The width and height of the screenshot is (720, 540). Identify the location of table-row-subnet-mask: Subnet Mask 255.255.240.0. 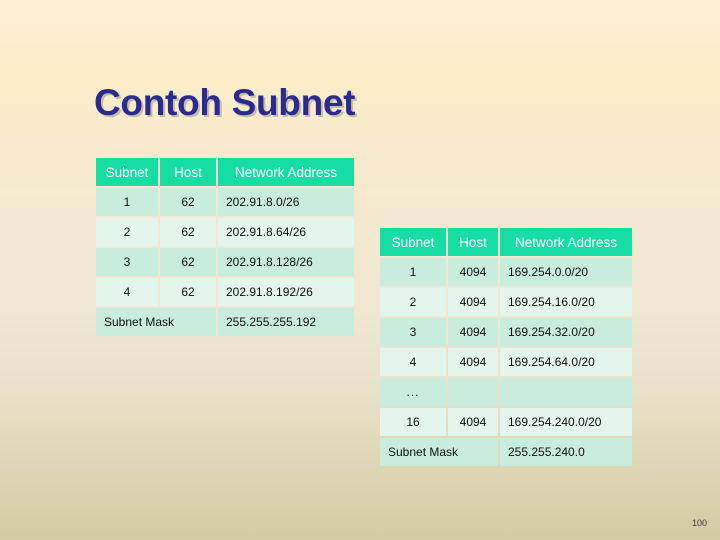
(506, 452).